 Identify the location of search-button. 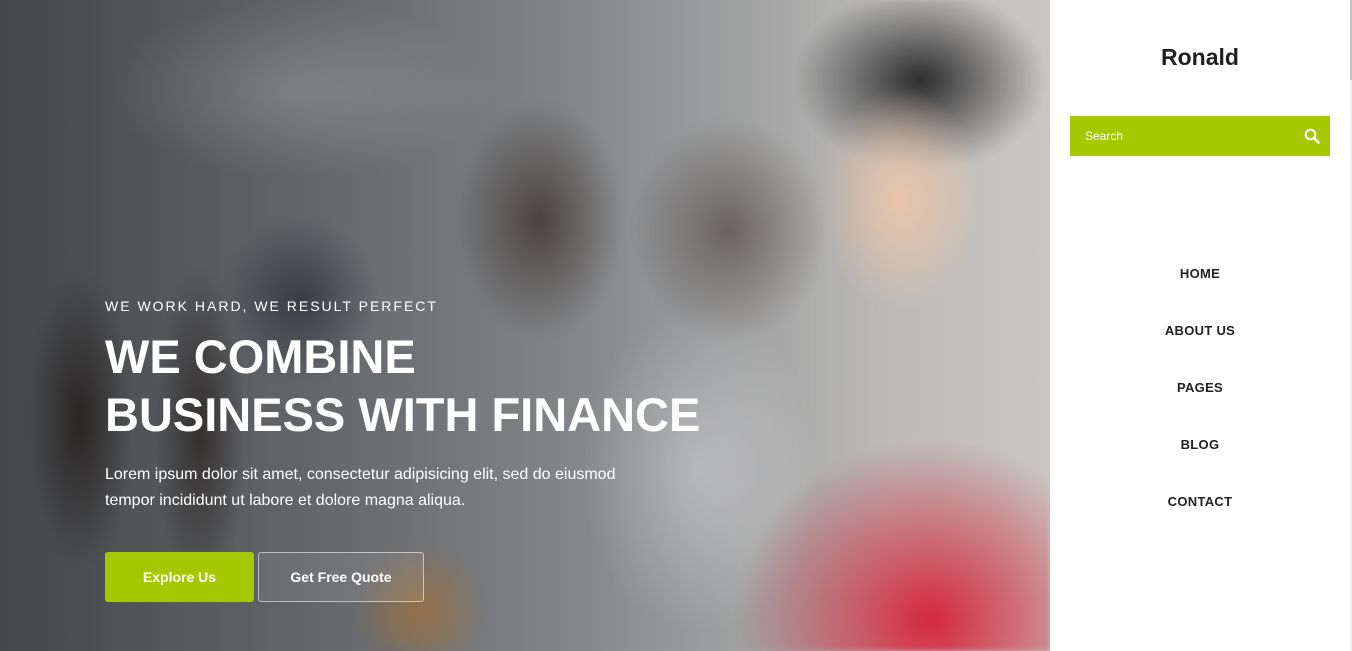
(1312, 136).